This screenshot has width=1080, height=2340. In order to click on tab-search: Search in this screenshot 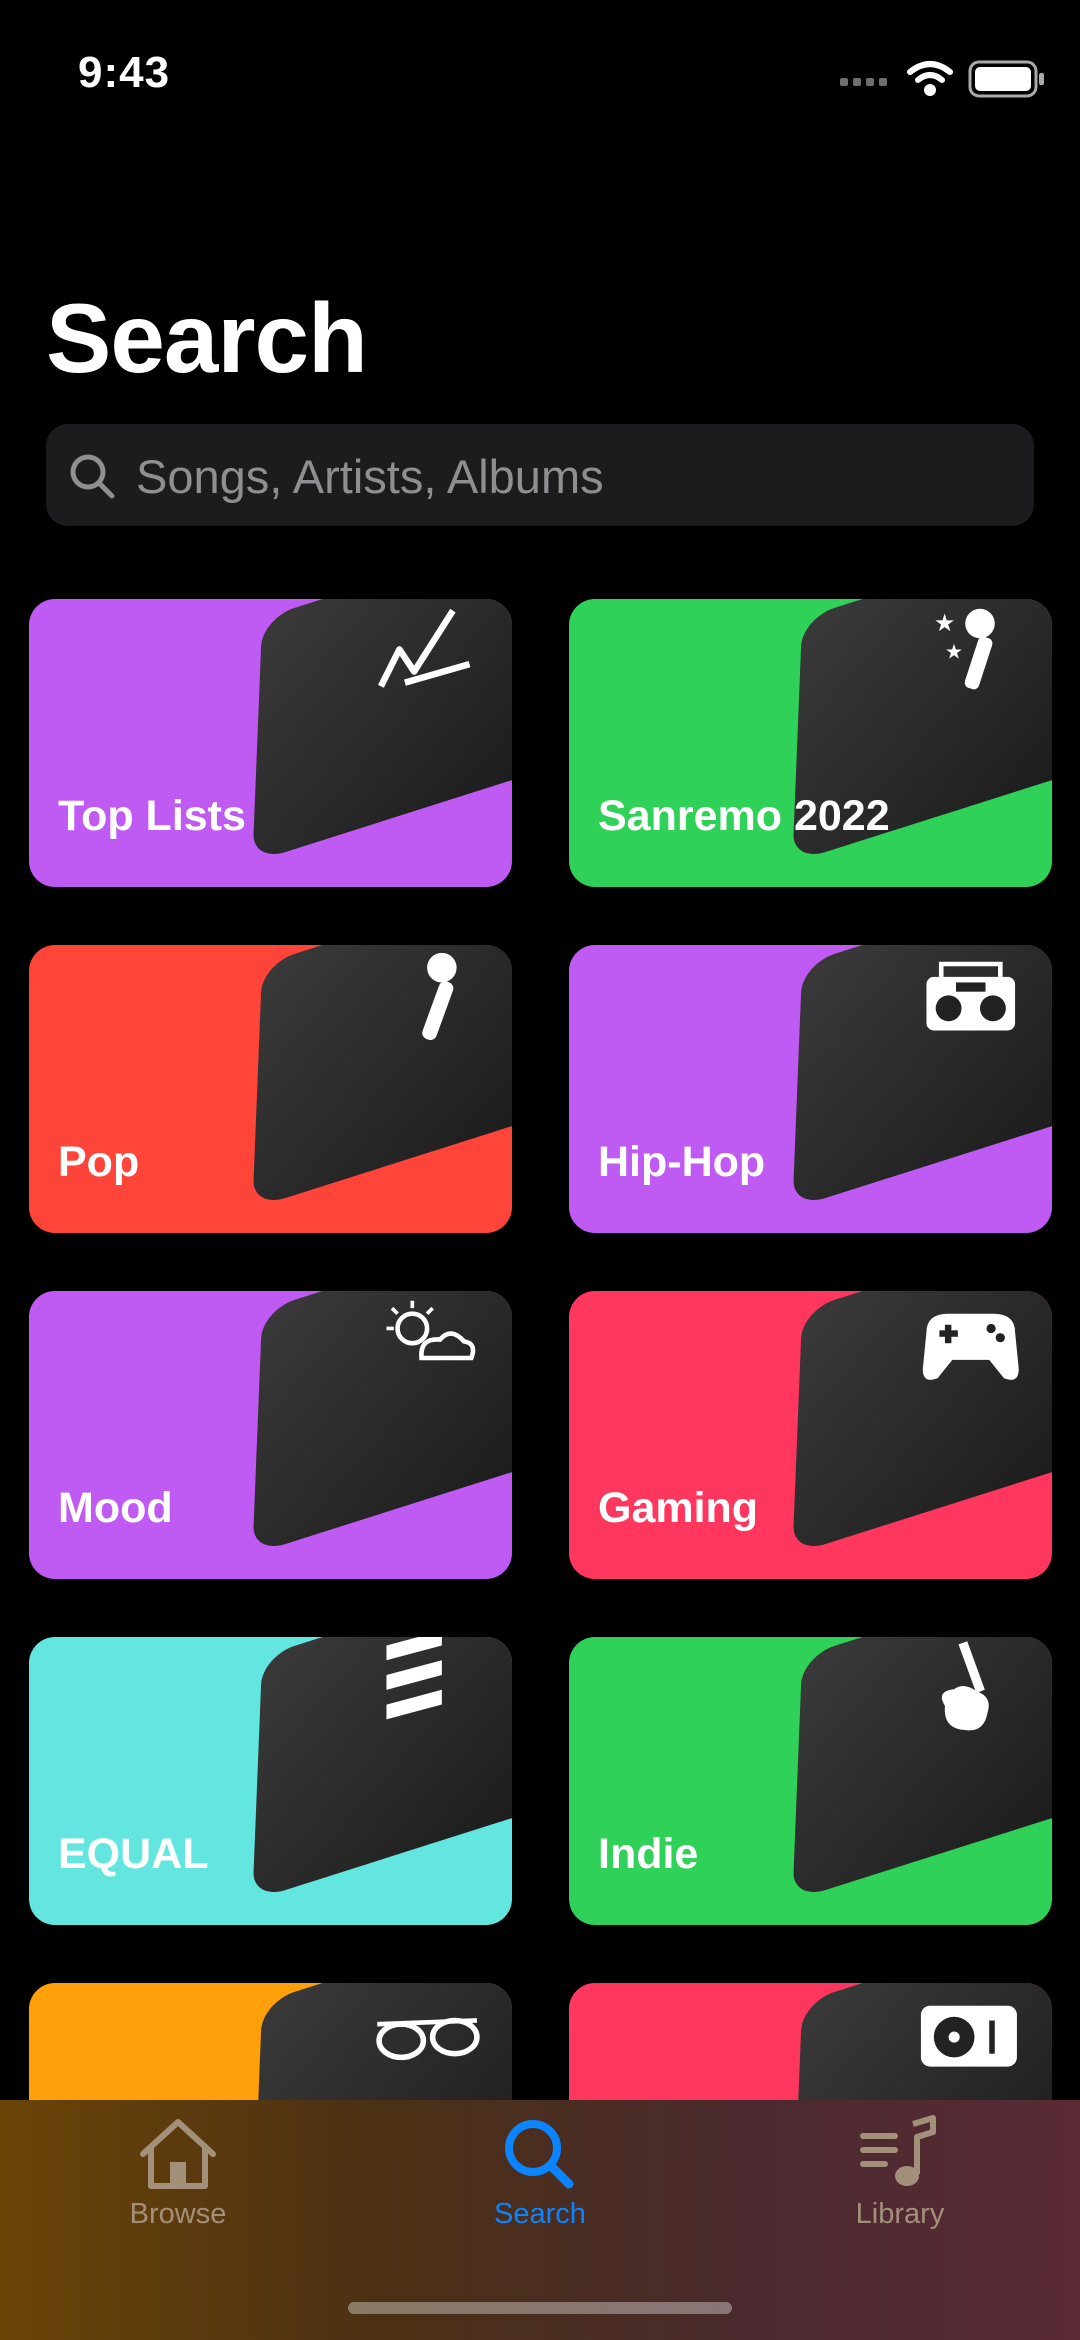, I will do `click(540, 2199)`.